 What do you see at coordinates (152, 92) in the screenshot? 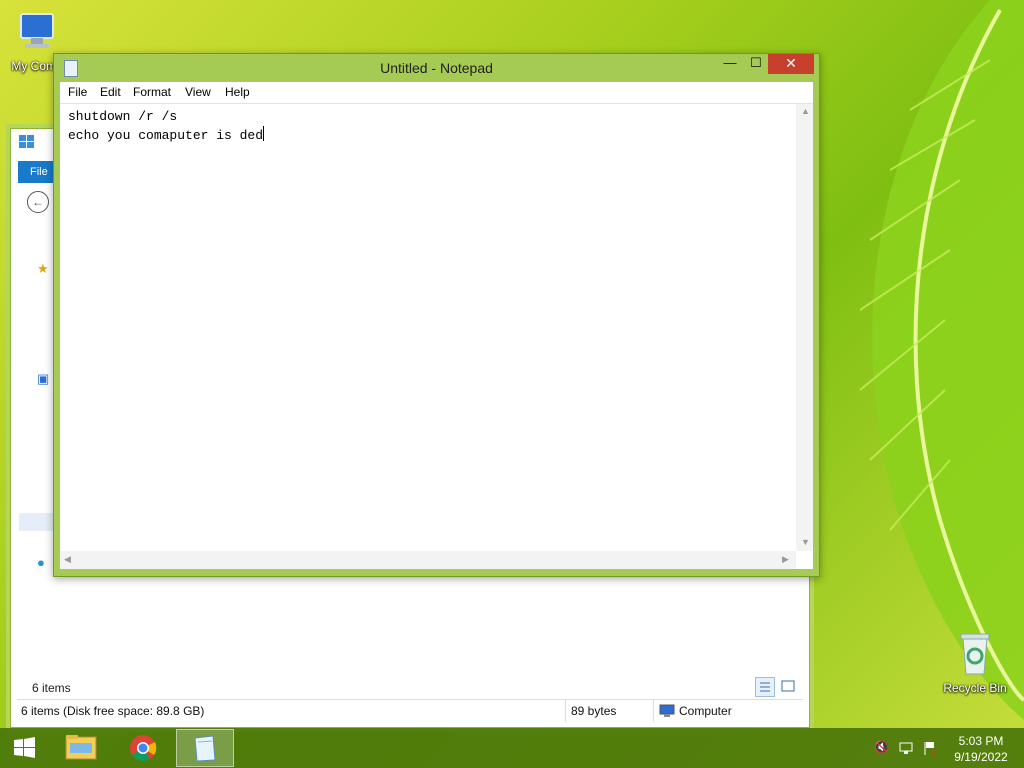
I see `menu-format: Format` at bounding box center [152, 92].